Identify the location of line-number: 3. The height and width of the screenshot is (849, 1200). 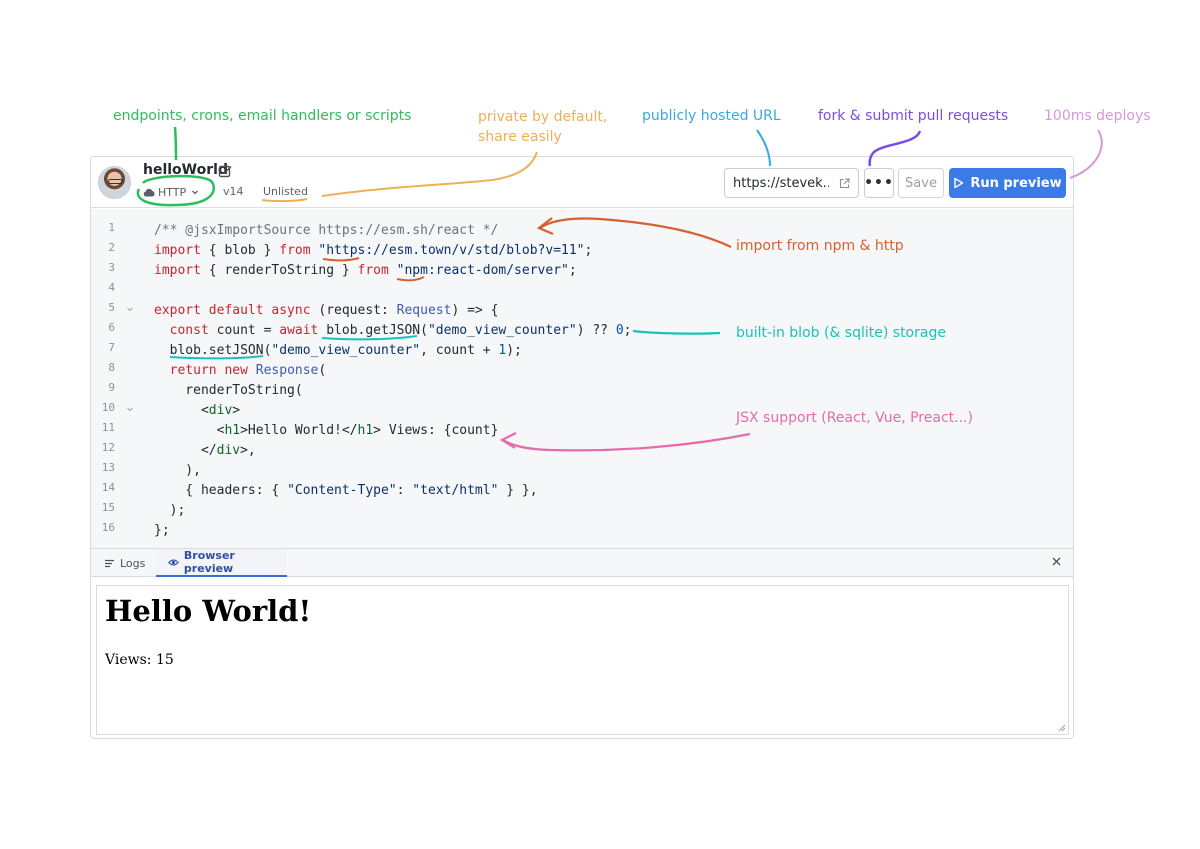
(111, 267).